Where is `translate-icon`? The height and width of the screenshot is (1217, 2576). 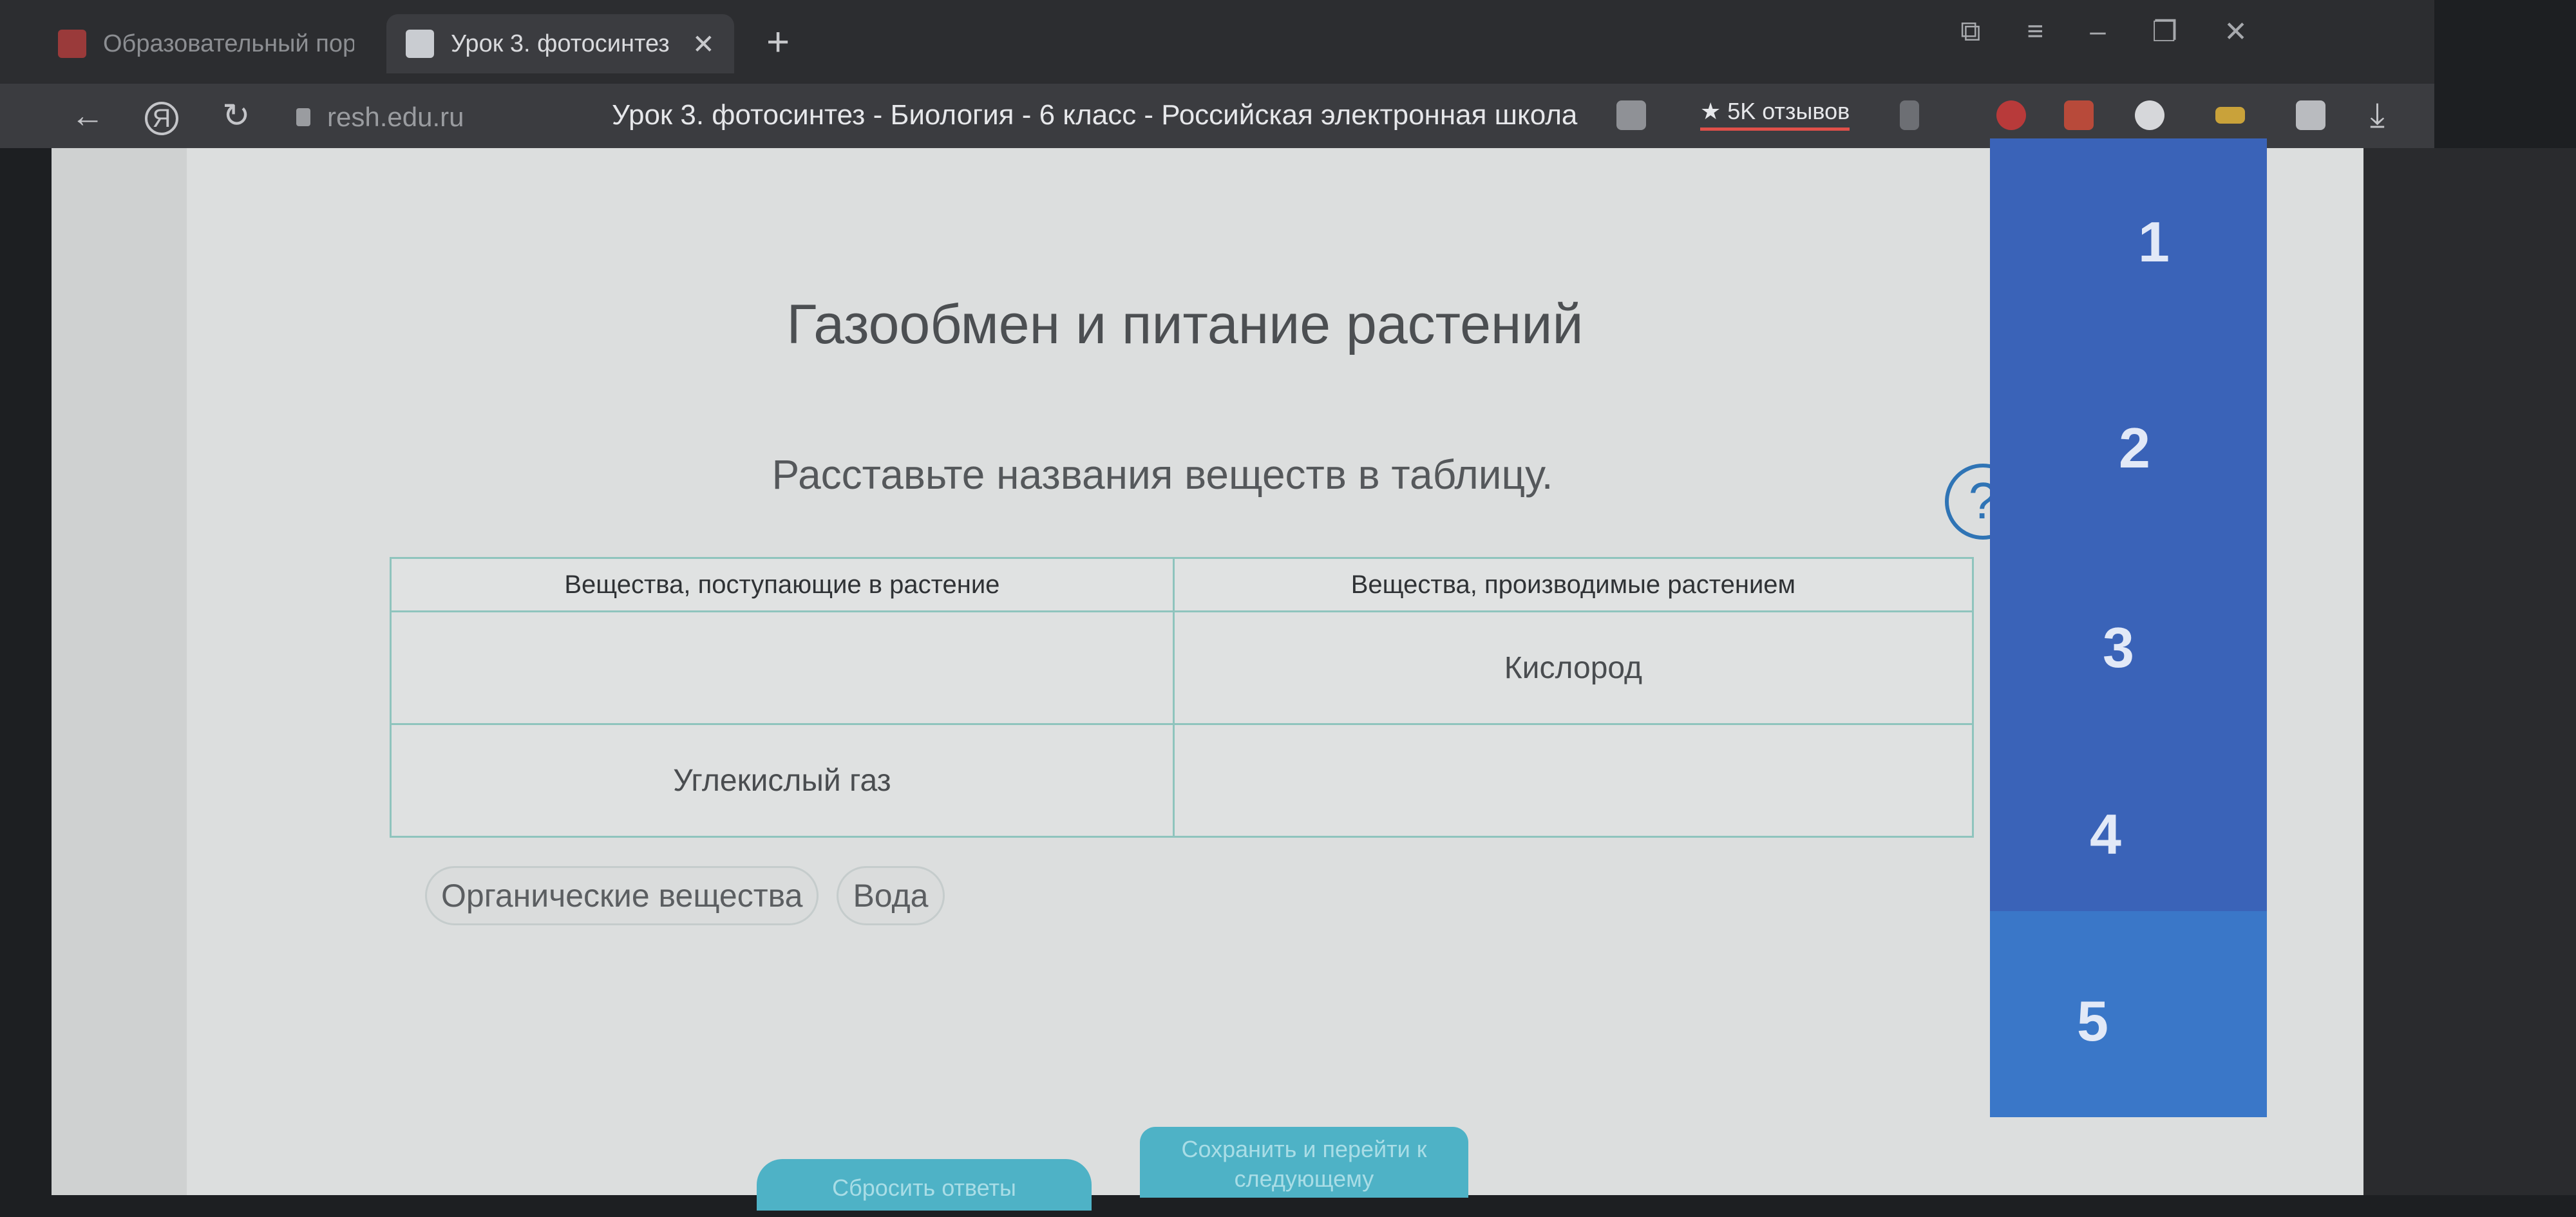
translate-icon is located at coordinates (1631, 115).